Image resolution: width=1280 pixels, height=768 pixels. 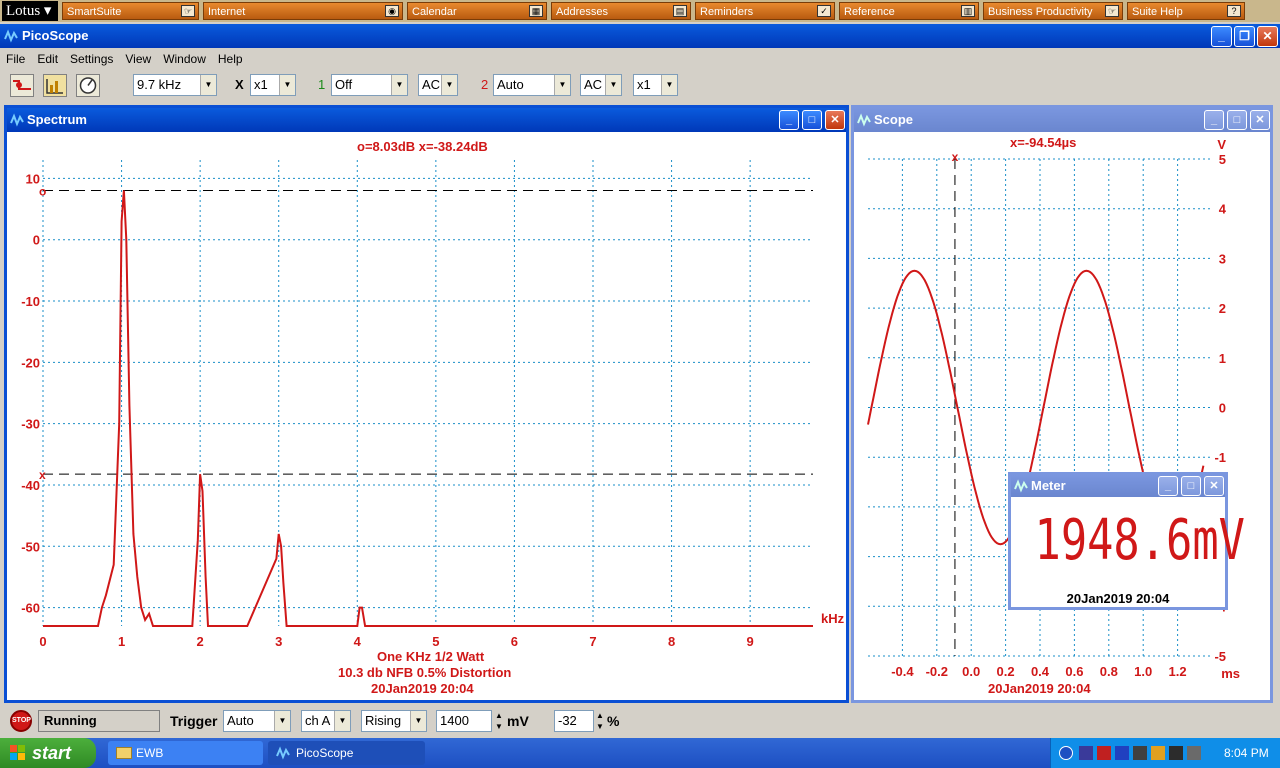 I want to click on lotus-item-suite-help: Suite Help?, so click(x=1186, y=11).